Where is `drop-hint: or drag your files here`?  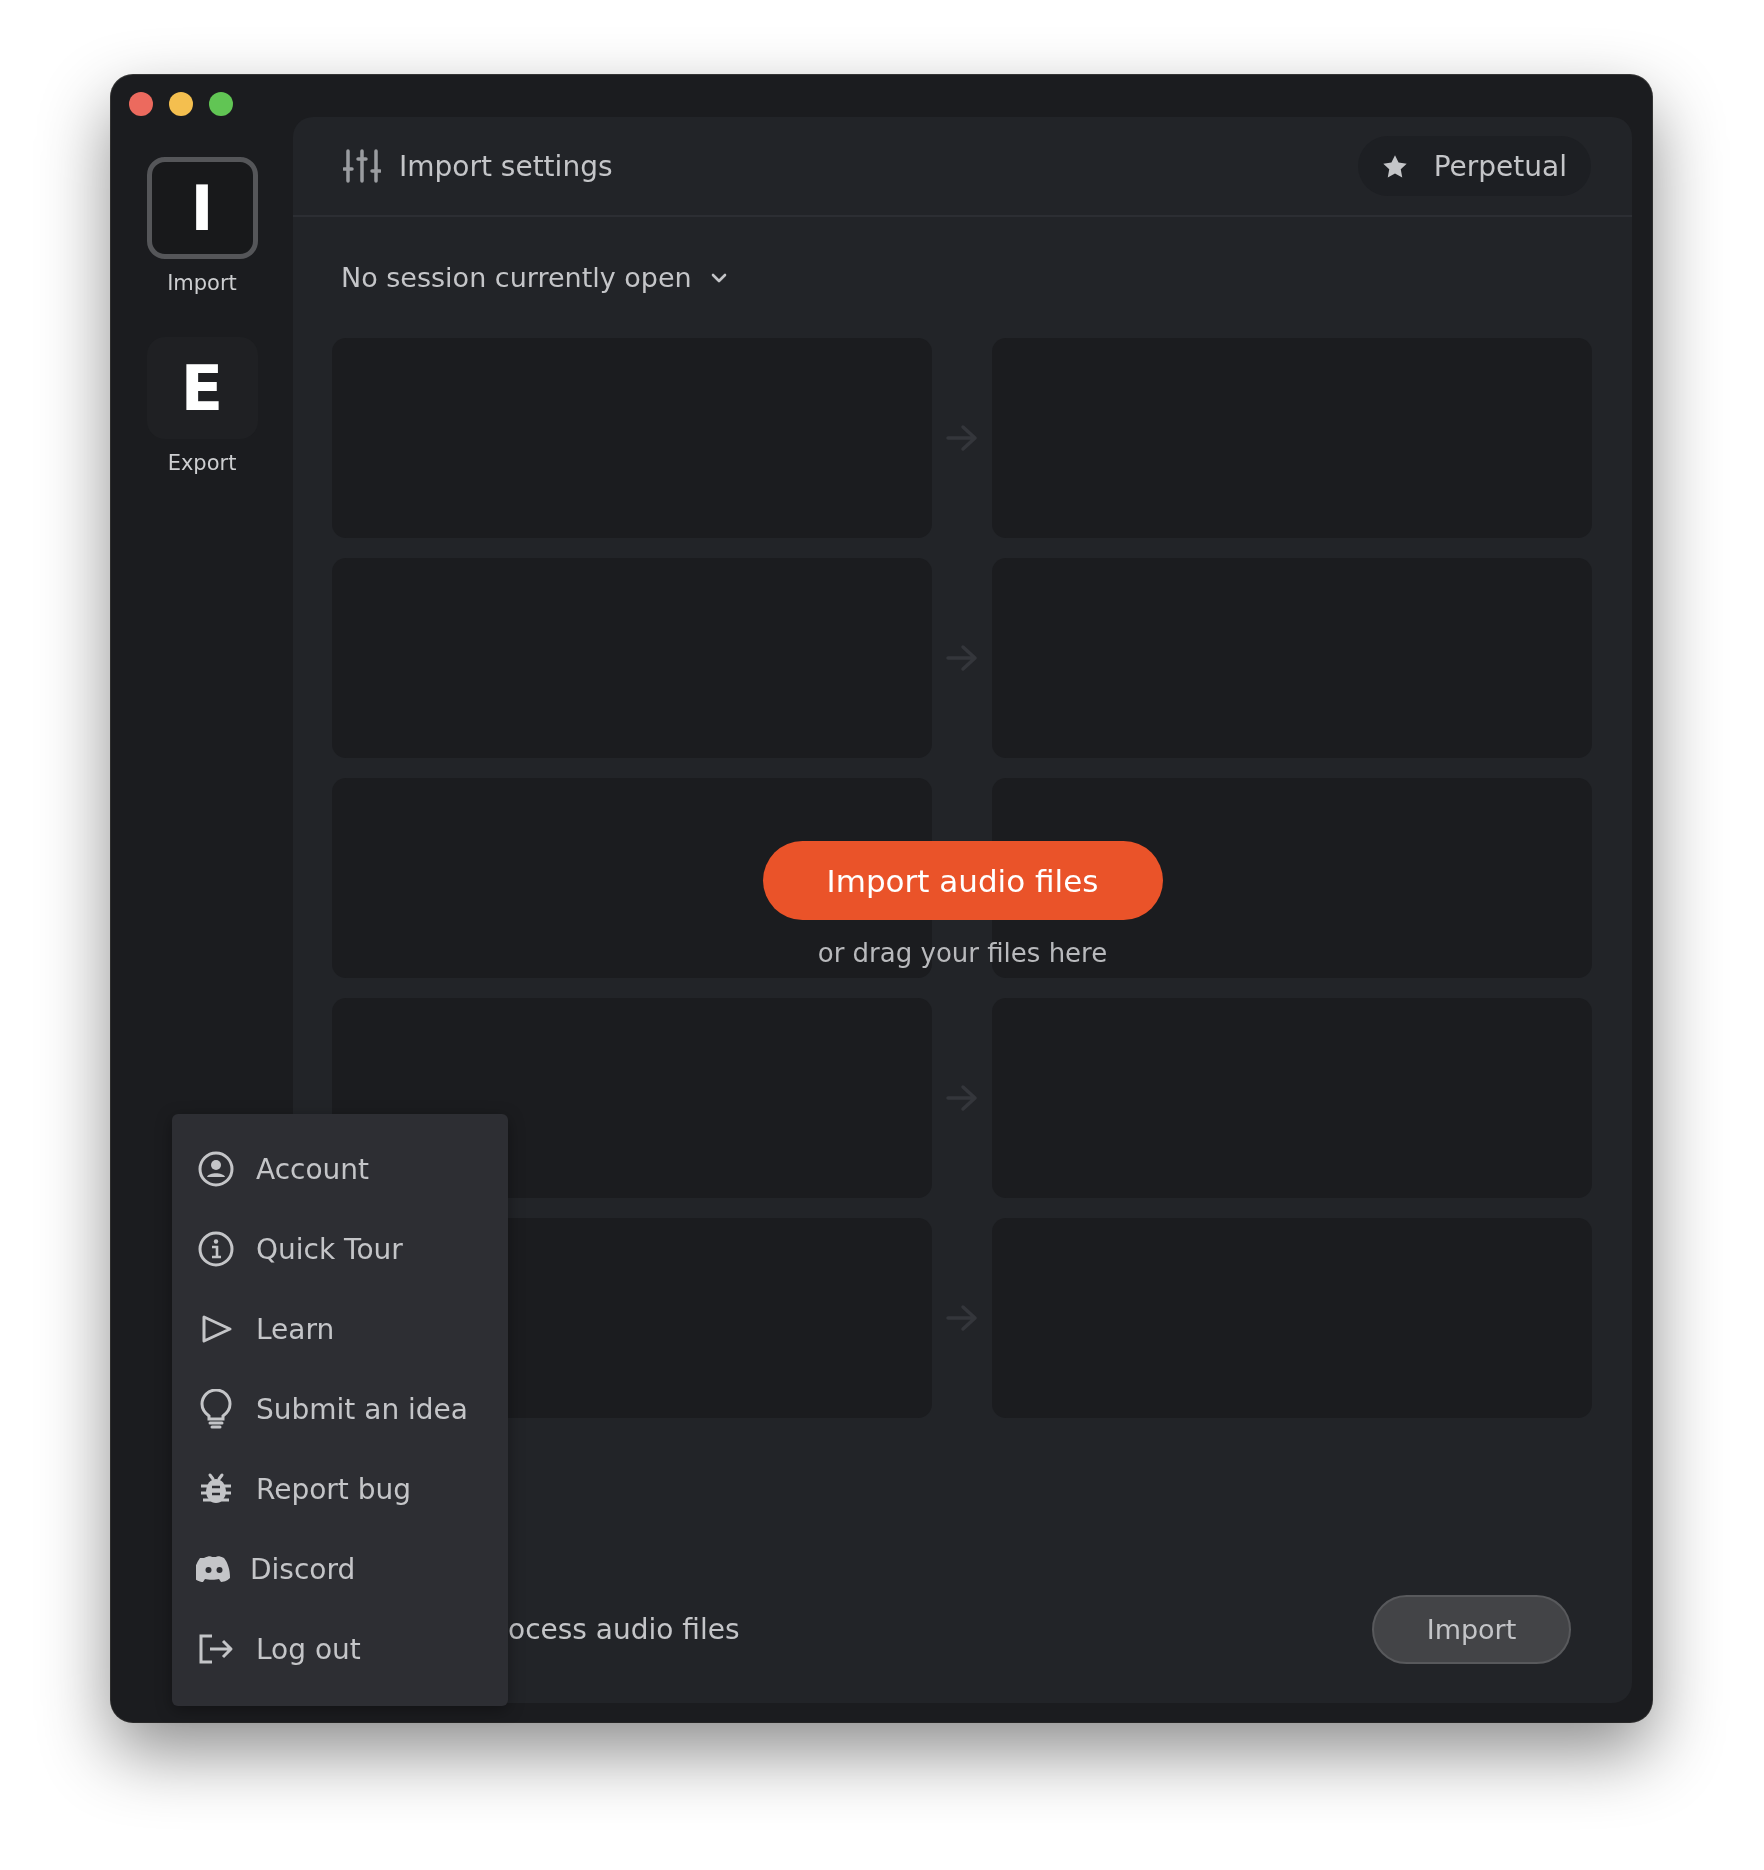
drop-hint: or drag your files here is located at coordinates (962, 953).